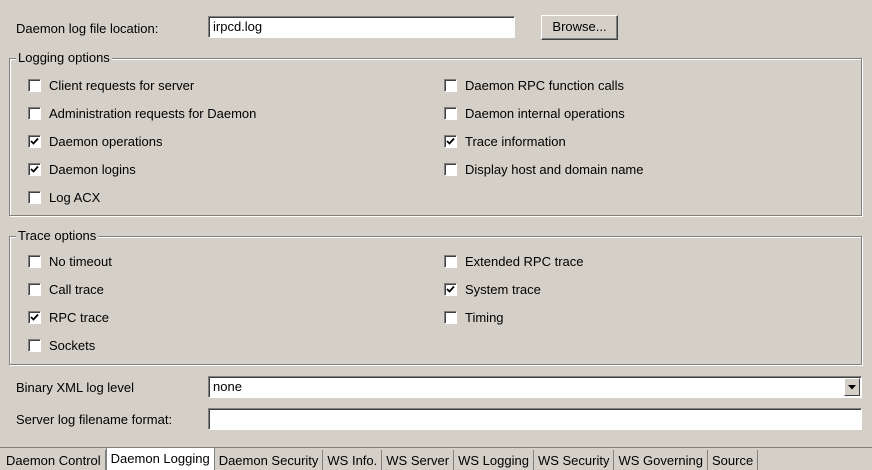 The width and height of the screenshot is (872, 470). I want to click on checkbox-admin-requests: Administration requests for Daemon, so click(142, 113).